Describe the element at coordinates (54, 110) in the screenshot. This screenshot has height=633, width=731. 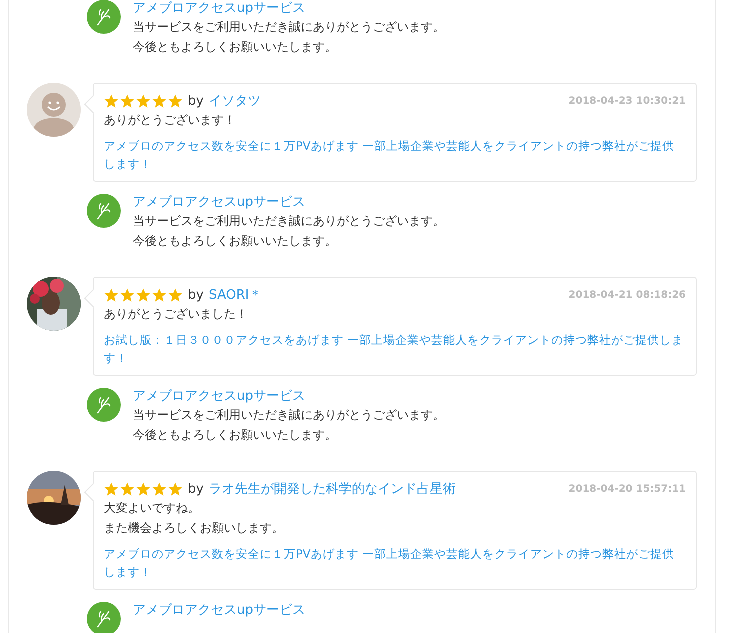
I see `avatar-icon` at that location.